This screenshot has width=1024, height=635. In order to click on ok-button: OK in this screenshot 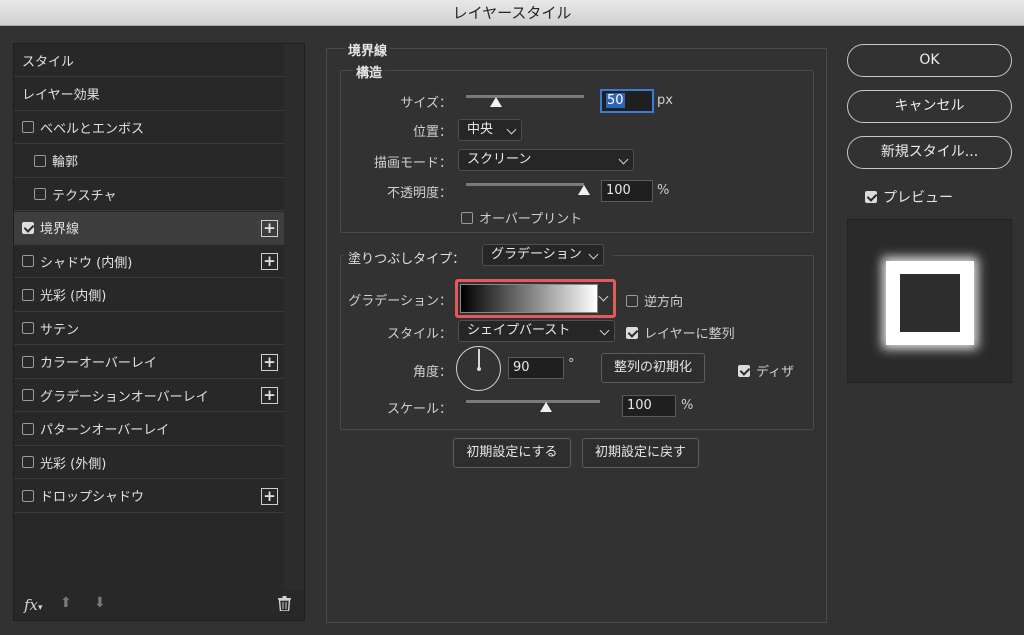, I will do `click(929, 60)`.